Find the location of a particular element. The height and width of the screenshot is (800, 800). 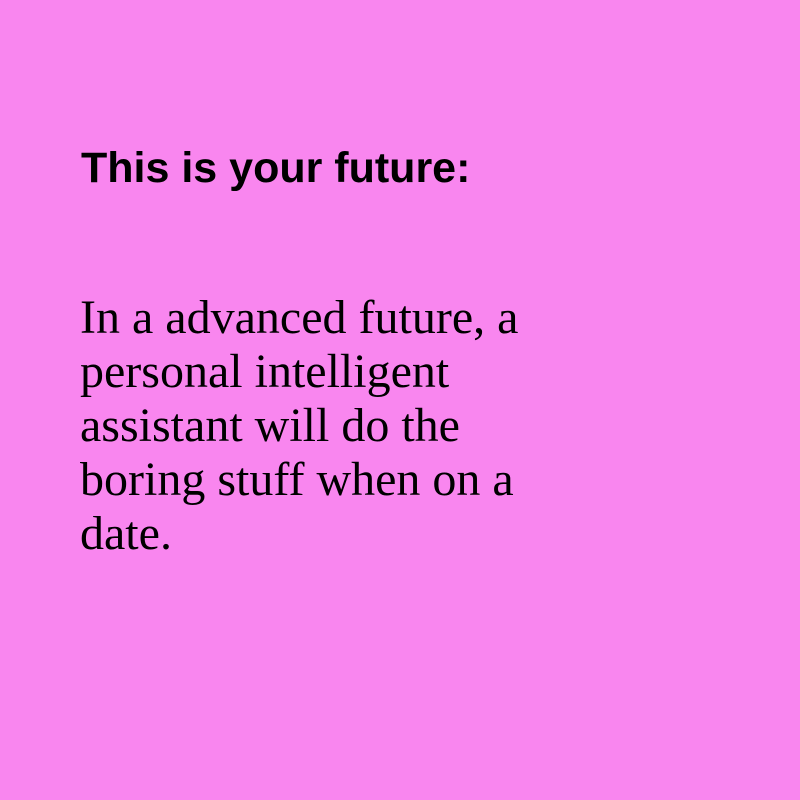

body-line: personal intelligent is located at coordinates (265, 371).